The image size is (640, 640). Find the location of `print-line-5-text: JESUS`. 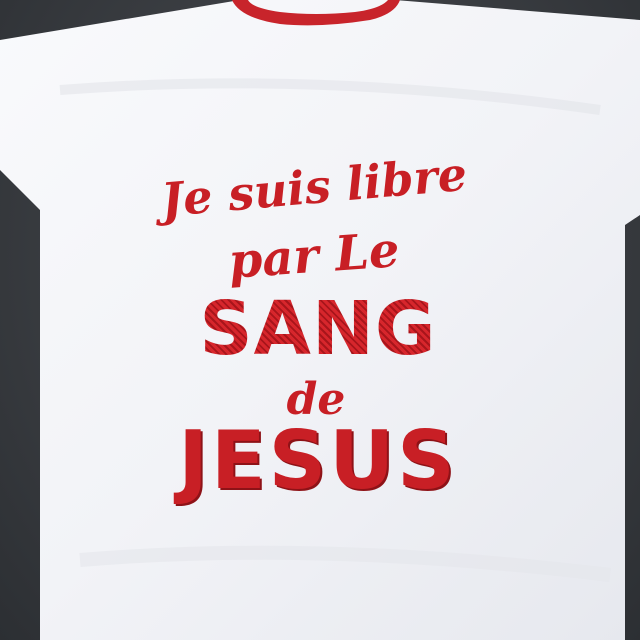

print-line-5-text: JESUS is located at coordinates (318, 460).